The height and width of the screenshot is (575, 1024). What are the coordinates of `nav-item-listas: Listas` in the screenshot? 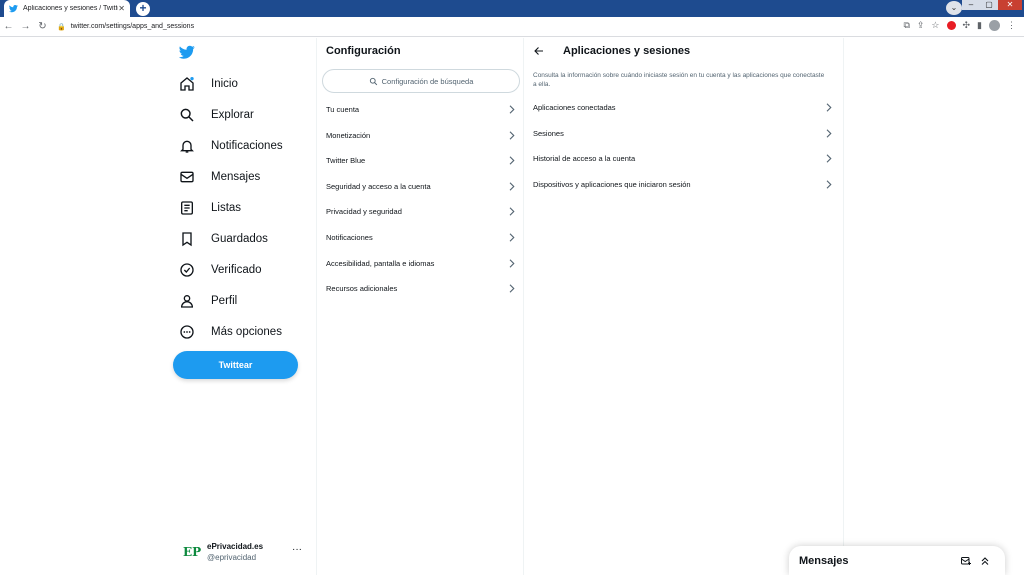 It's located at (210, 208).